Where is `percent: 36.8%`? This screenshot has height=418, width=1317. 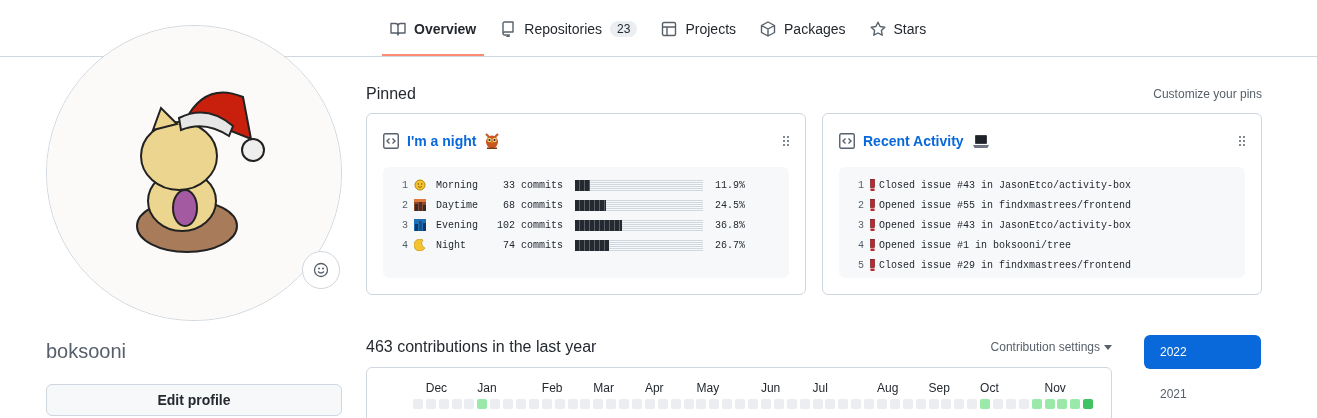
percent: 36.8% is located at coordinates (729, 225).